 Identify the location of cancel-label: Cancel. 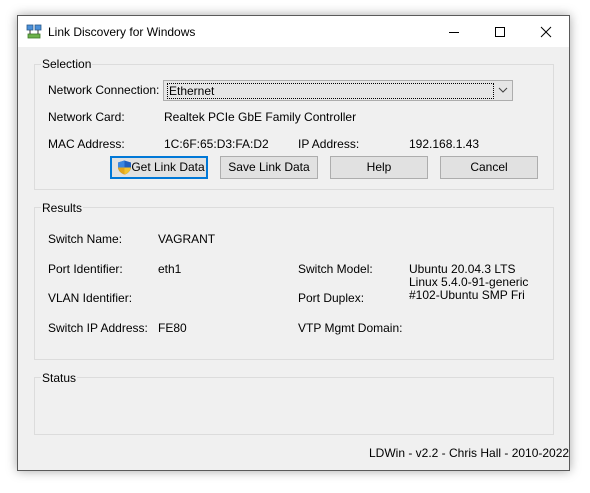
(489, 167).